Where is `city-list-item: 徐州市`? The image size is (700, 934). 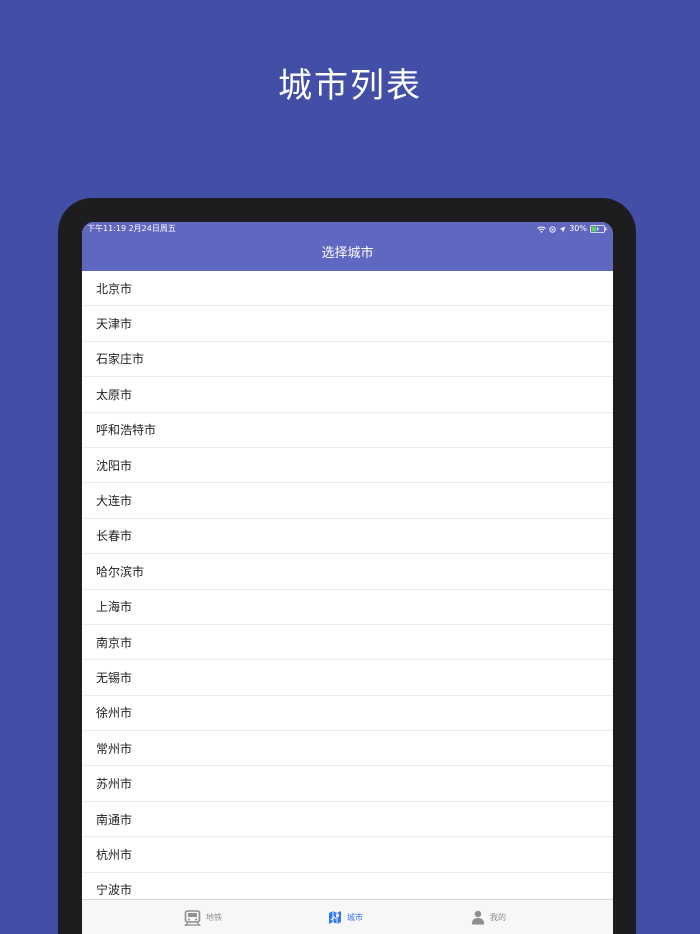
city-list-item: 徐州市 is located at coordinates (347, 714).